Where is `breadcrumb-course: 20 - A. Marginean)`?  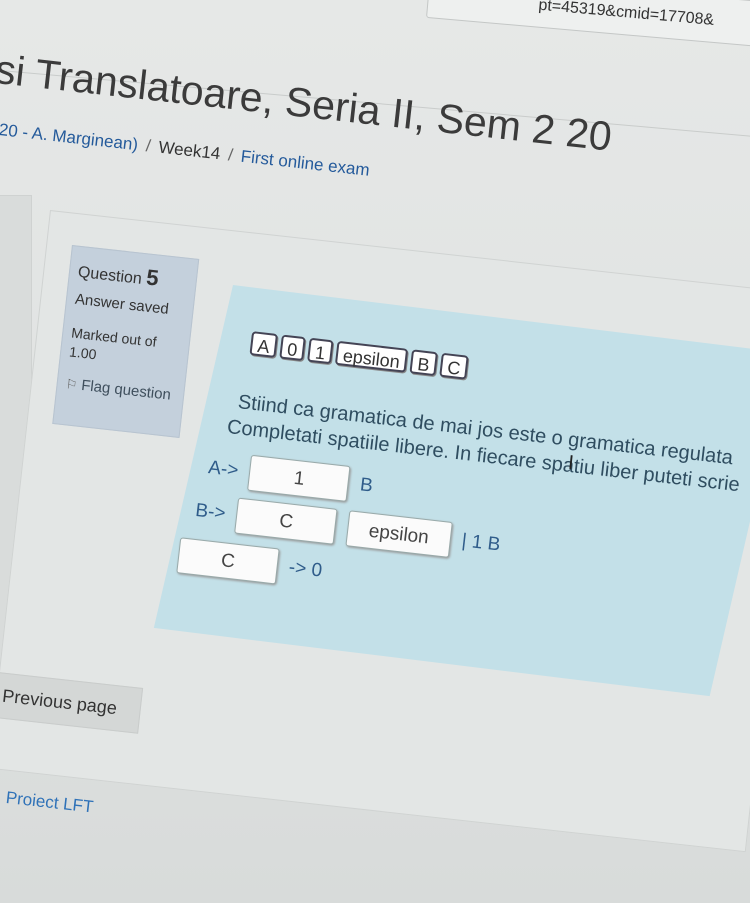 breadcrumb-course: 20 - A. Marginean) is located at coordinates (69, 137).